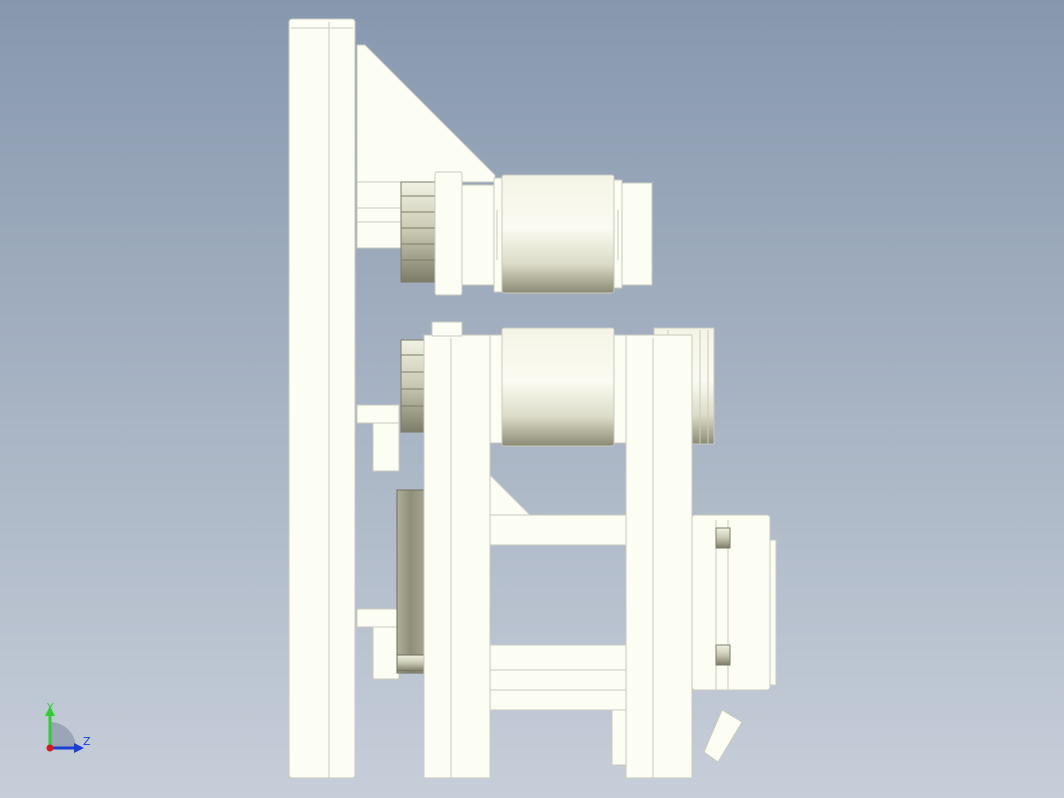 The width and height of the screenshot is (1064, 798). I want to click on lower-roller, so click(558, 387).